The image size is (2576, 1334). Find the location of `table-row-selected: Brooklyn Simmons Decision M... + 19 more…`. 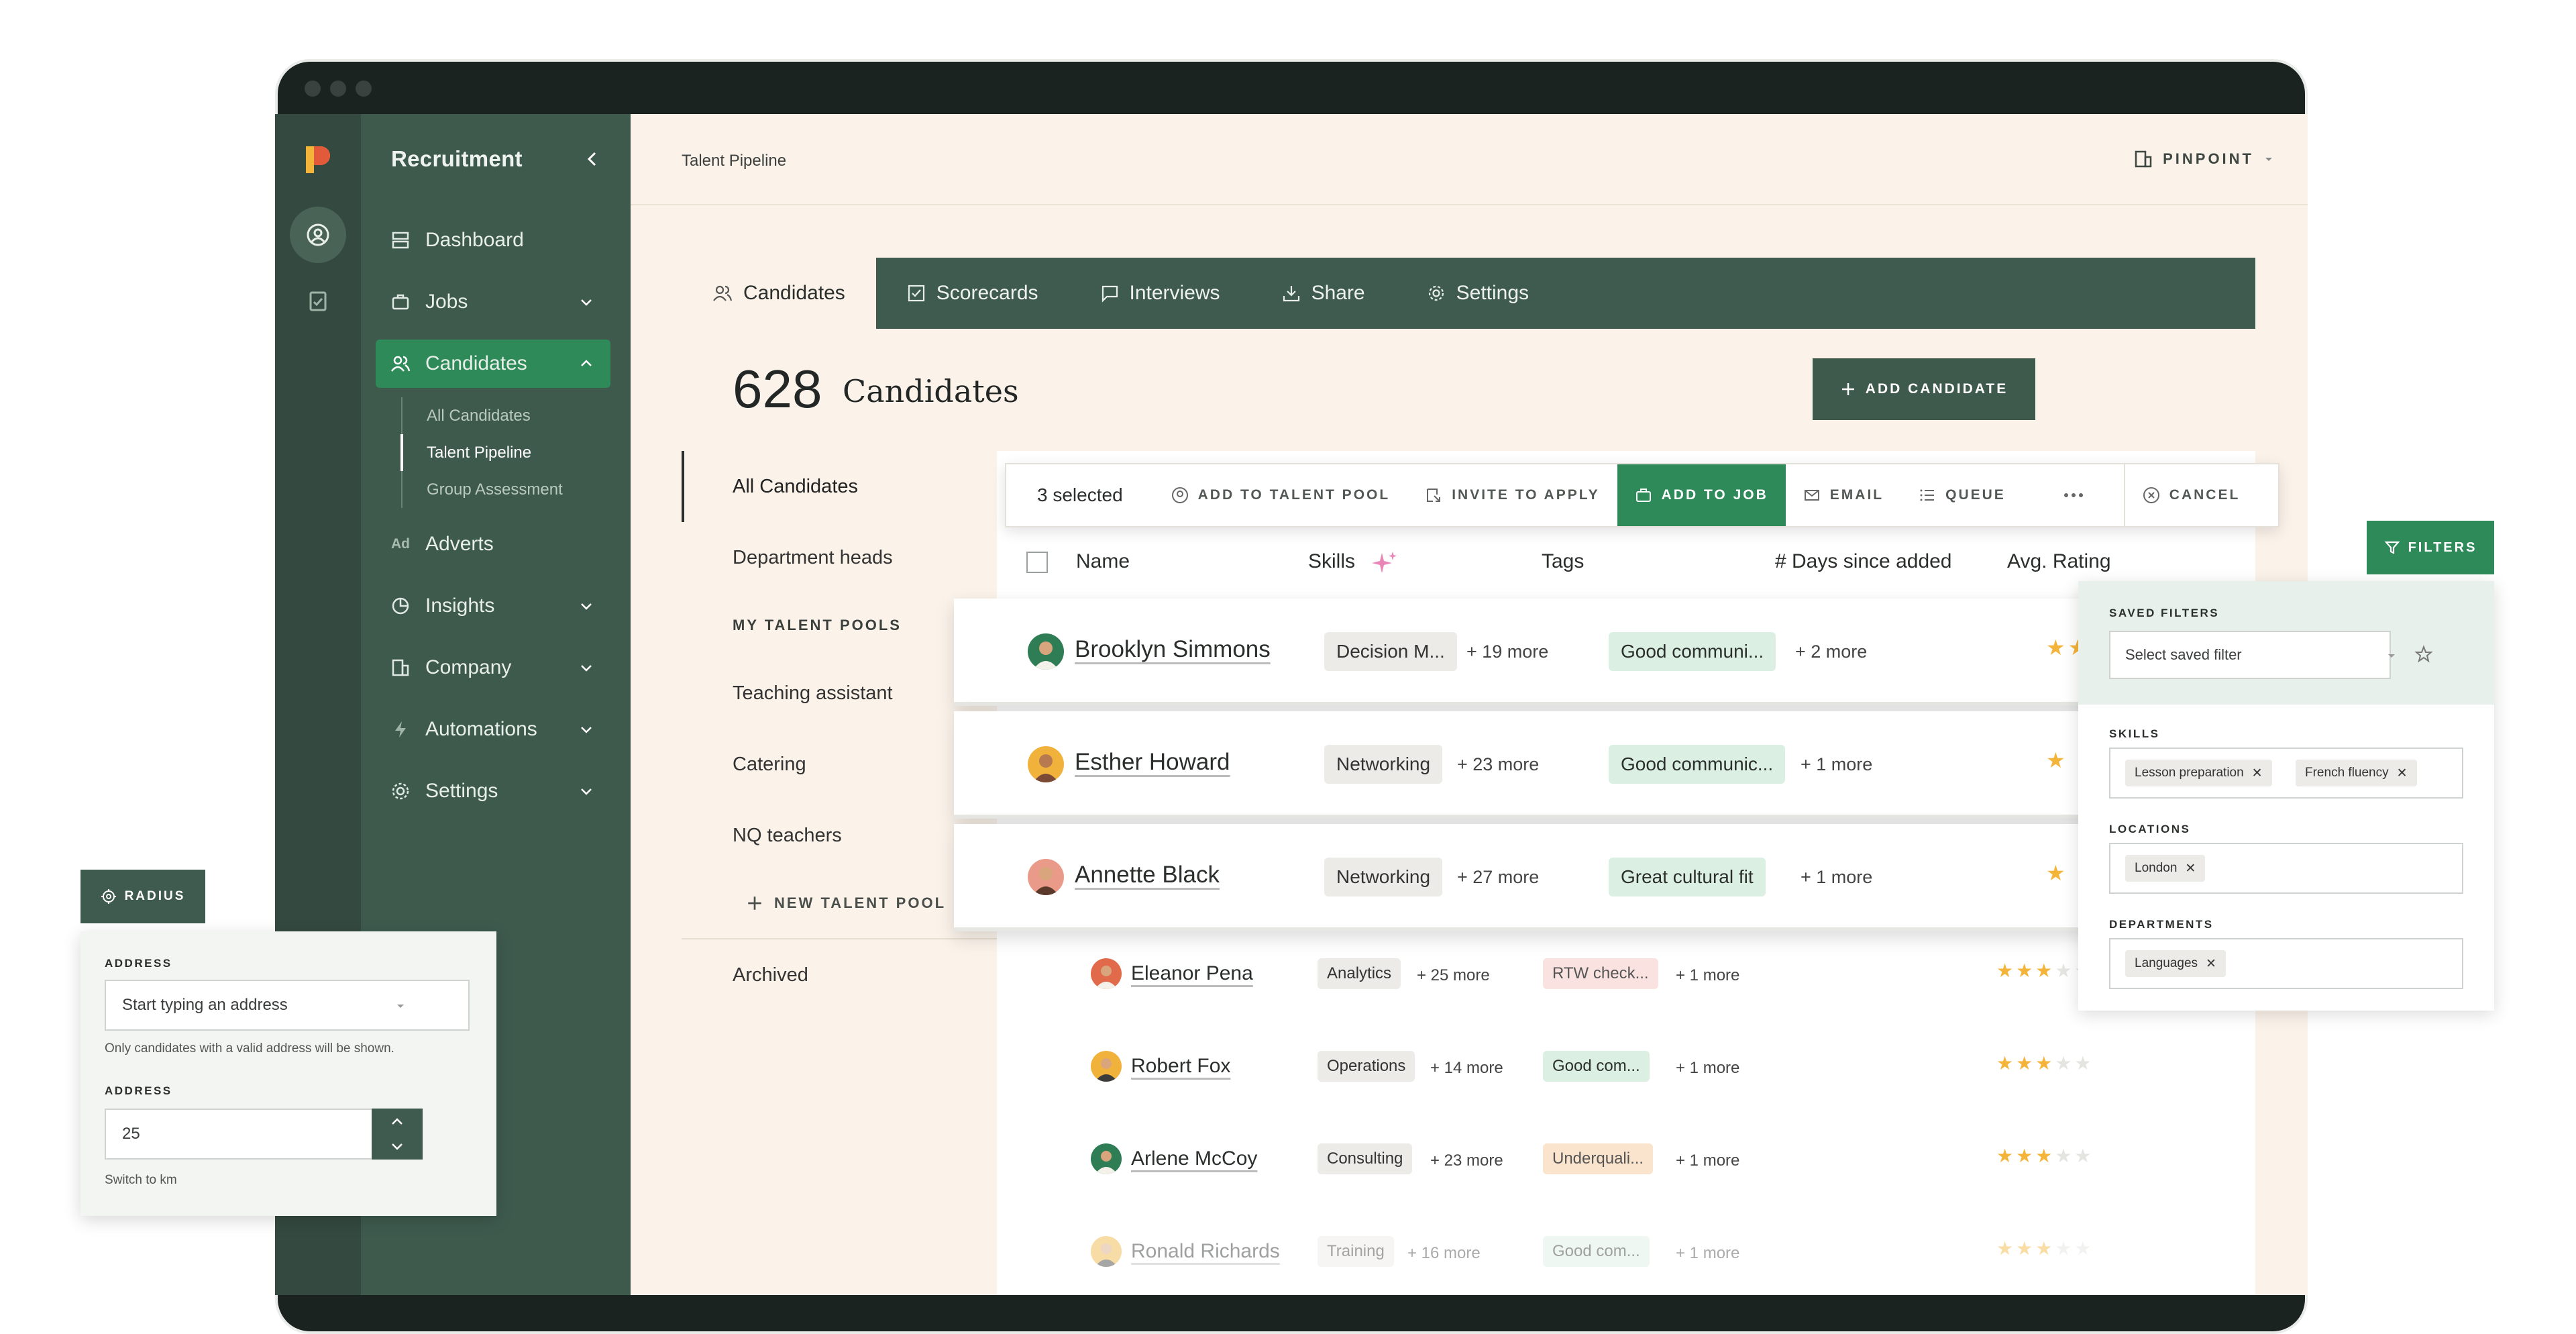

table-row-selected: Brooklyn Simmons Decision M... + 19 more… is located at coordinates (1541, 652).